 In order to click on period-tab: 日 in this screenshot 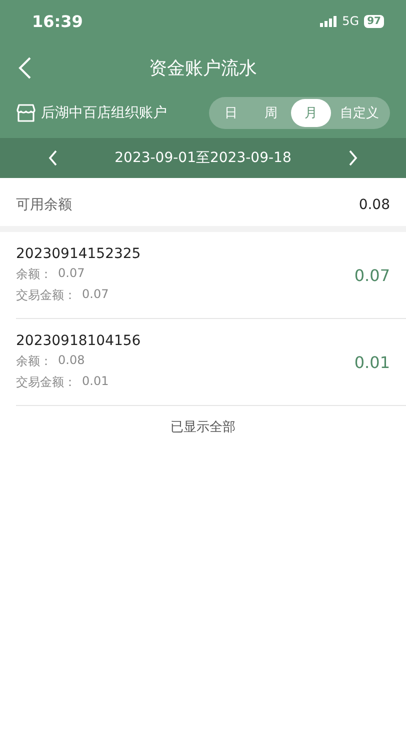, I will do `click(231, 113)`.